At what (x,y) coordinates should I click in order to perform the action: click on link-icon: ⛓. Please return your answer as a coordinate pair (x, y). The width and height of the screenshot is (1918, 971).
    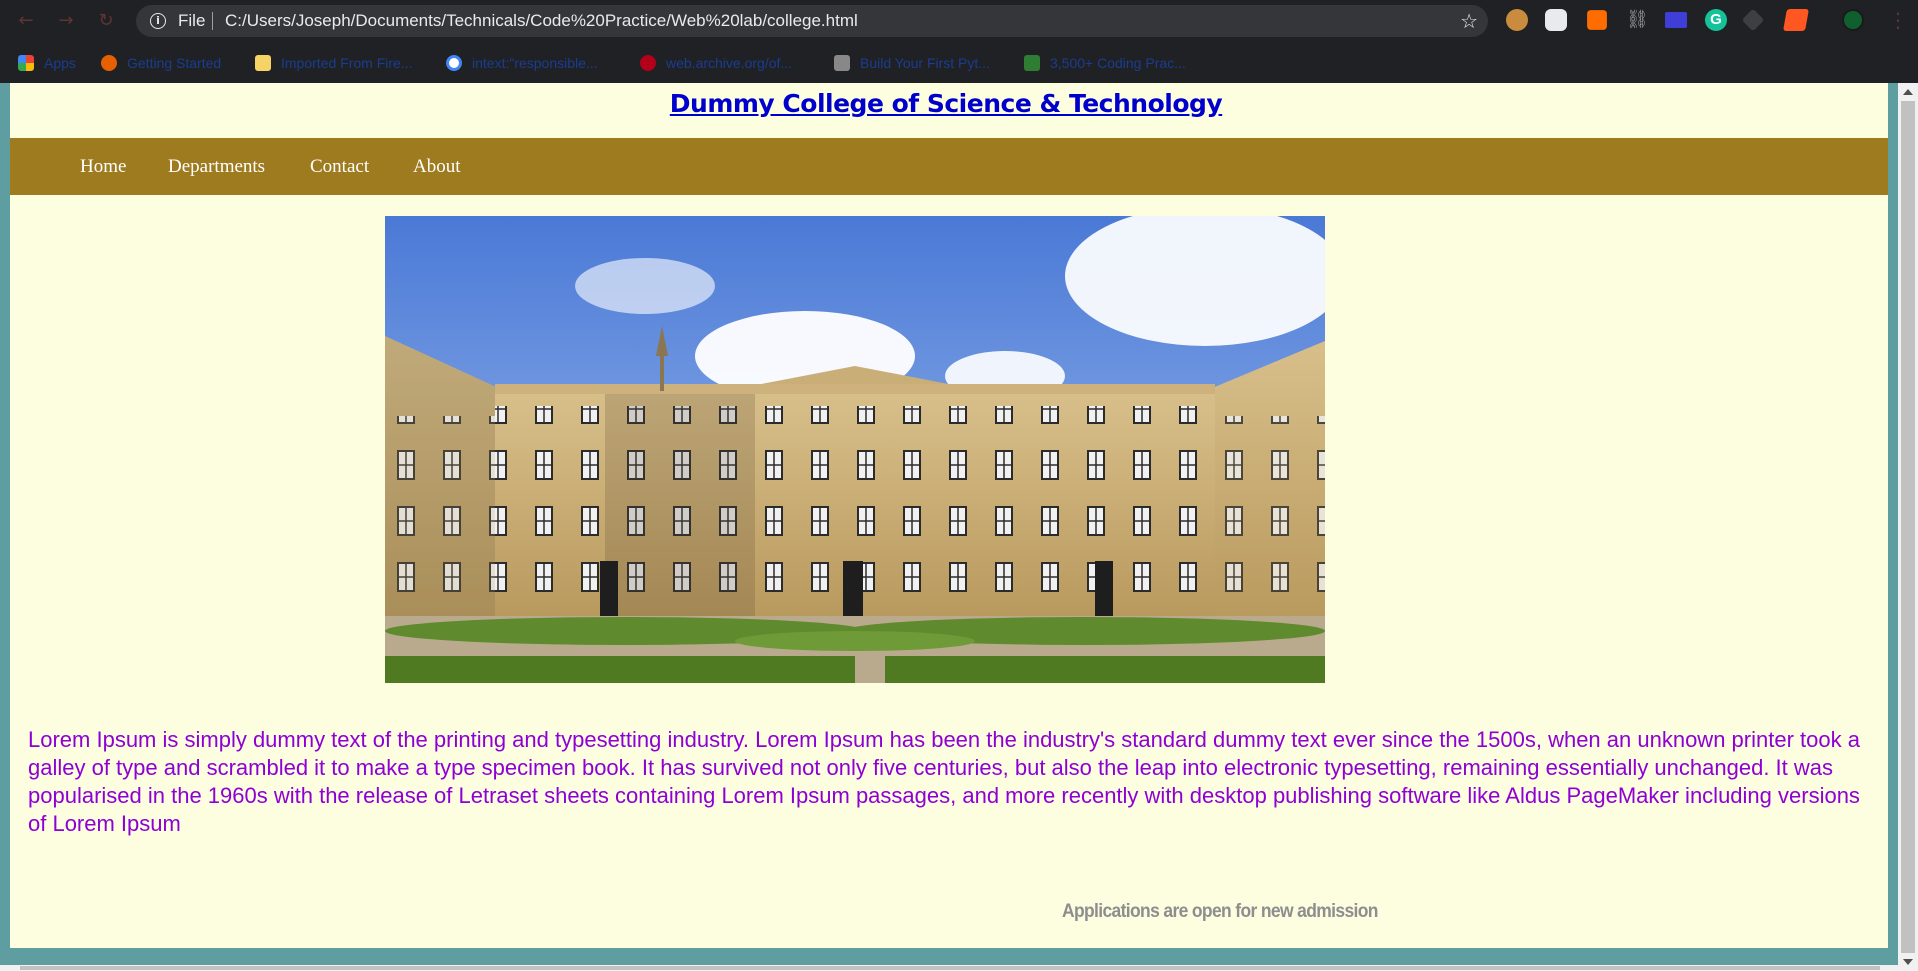
    Looking at the image, I should click on (1637, 20).